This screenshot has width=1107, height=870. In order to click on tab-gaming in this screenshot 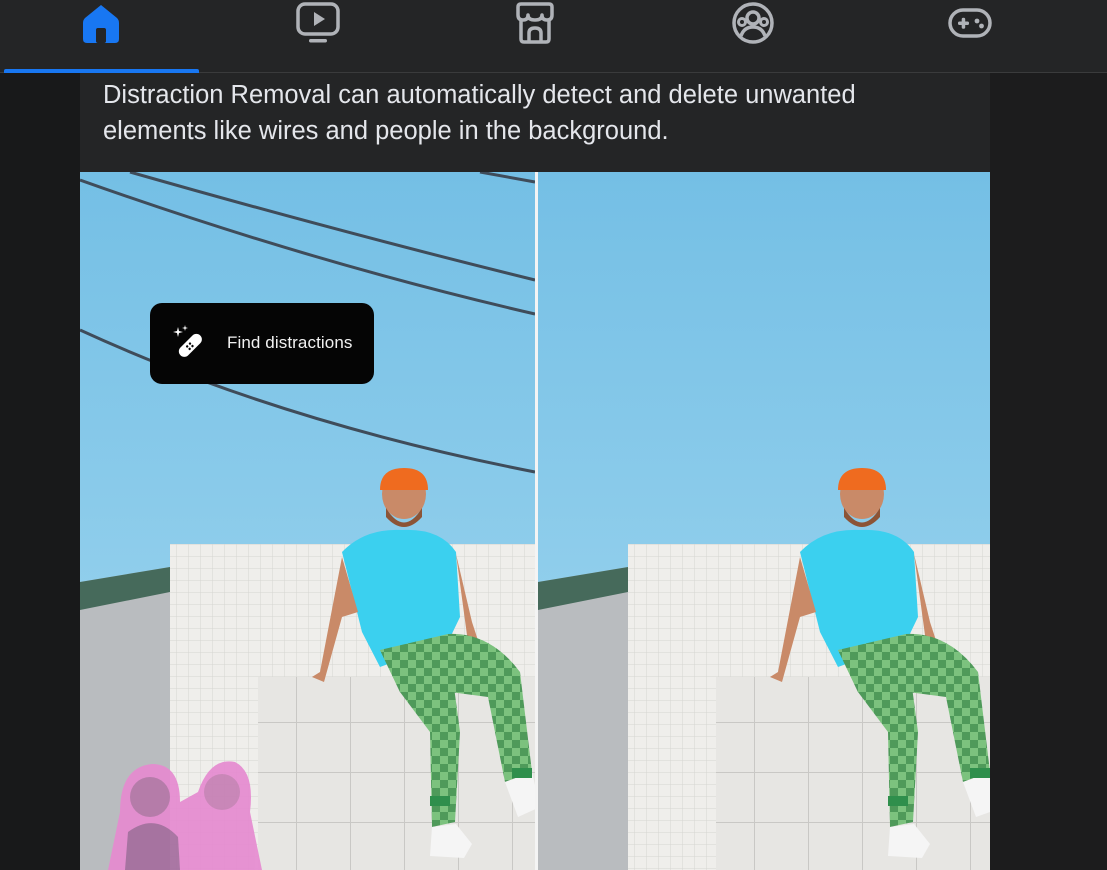, I will do `click(969, 36)`.